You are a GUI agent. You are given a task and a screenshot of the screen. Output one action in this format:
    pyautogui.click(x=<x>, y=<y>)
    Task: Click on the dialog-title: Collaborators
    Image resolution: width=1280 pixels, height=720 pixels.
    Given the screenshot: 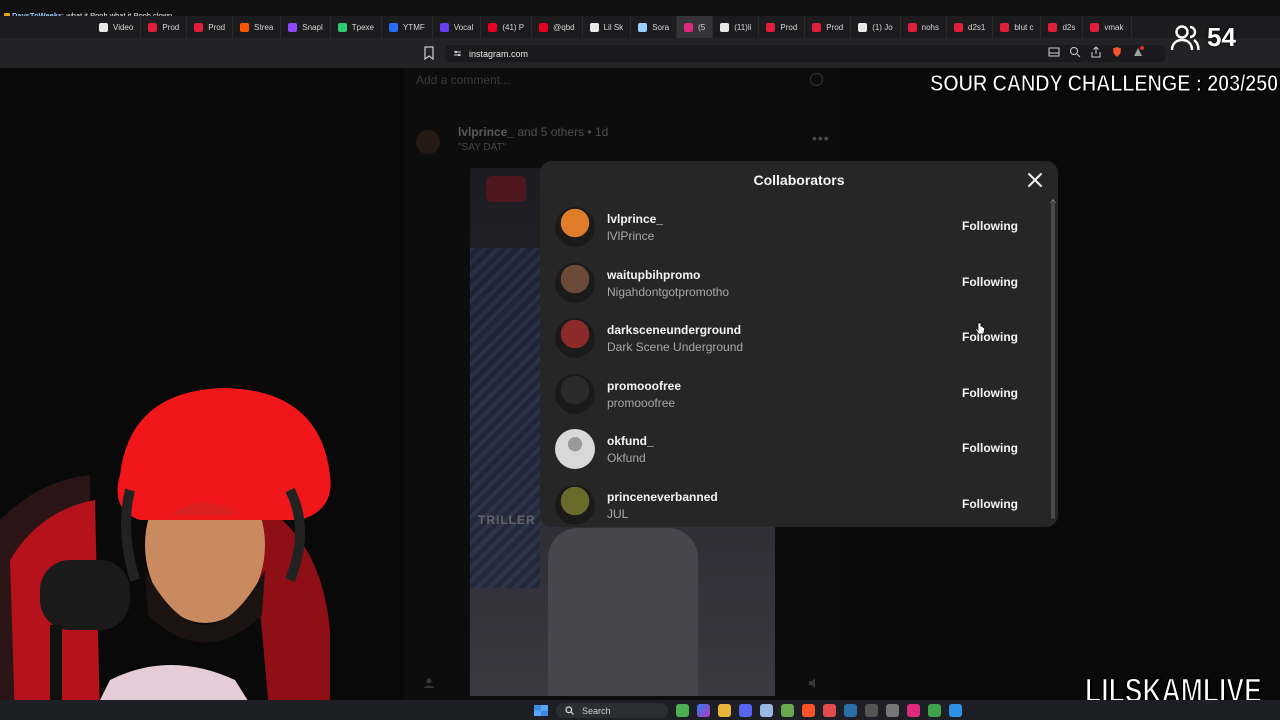 What is the action you would take?
    pyautogui.click(x=799, y=180)
    